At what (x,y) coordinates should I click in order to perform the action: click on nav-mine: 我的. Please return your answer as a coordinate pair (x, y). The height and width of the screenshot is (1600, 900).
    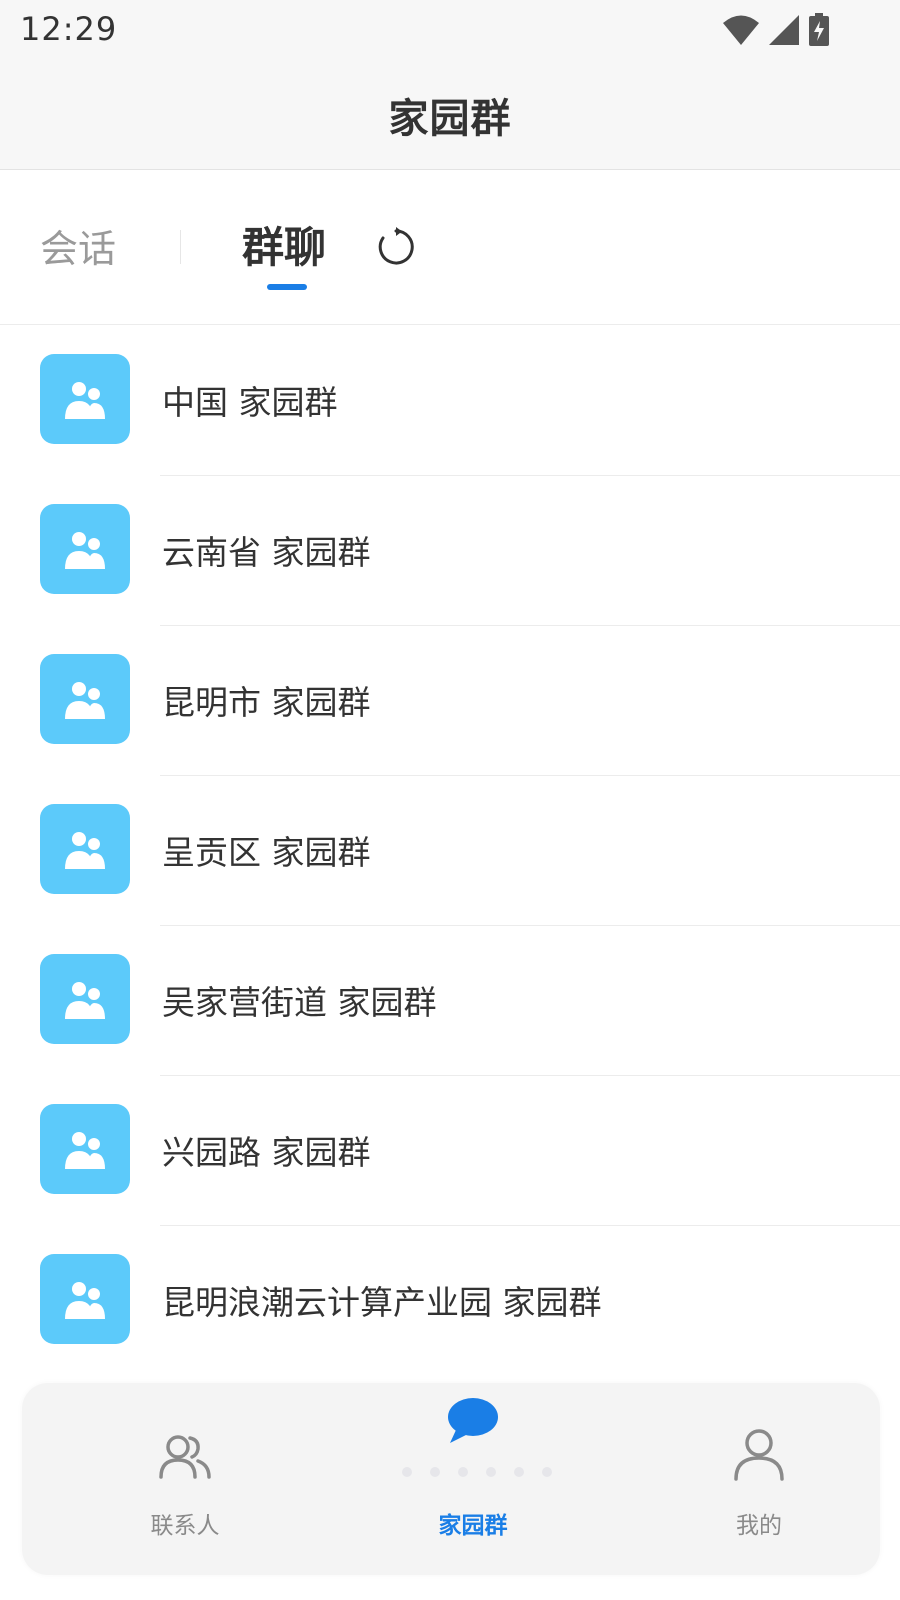
    Looking at the image, I should click on (759, 1479).